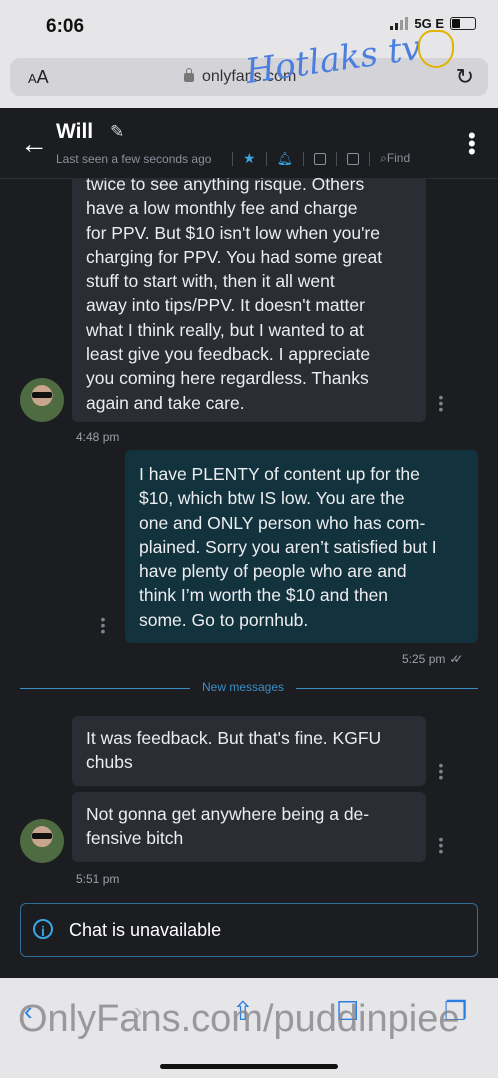 The width and height of the screenshot is (498, 1078). Describe the element at coordinates (98, 879) in the screenshot. I see `message-timestamp: 5:51 pm` at that location.